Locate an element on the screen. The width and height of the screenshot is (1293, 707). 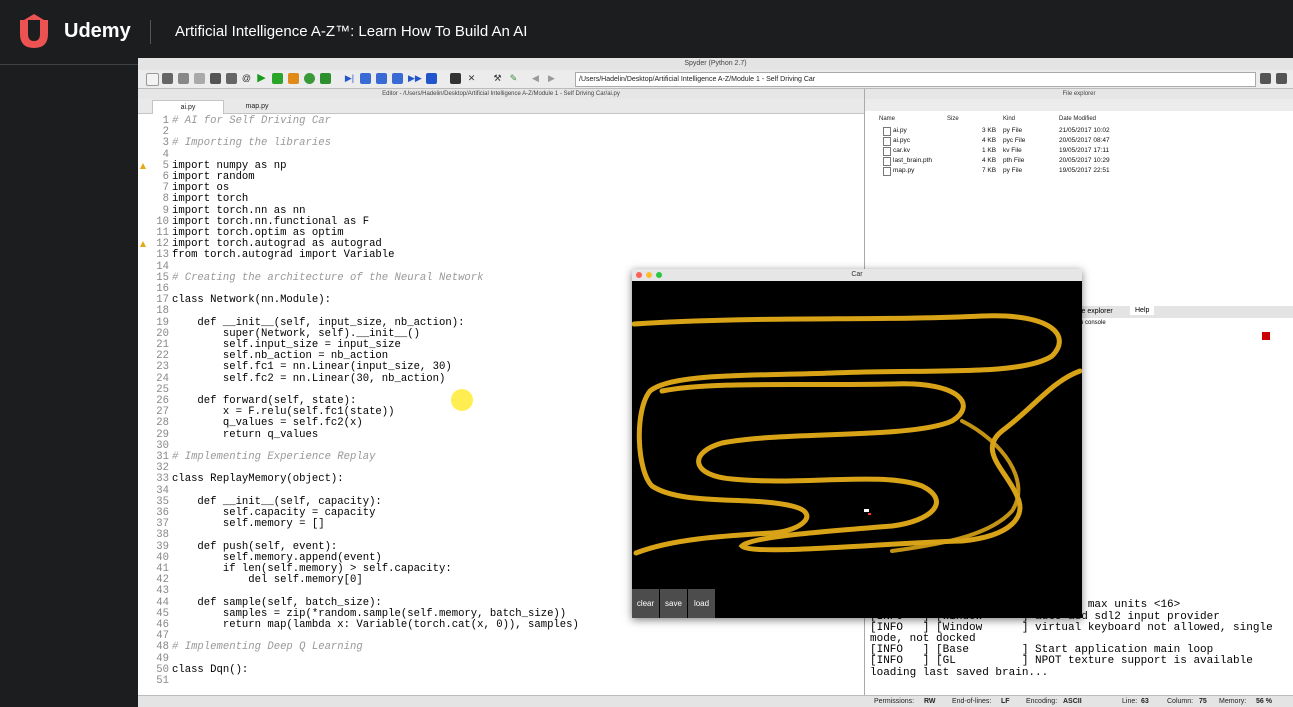
file-size: 1 KB is located at coordinates (989, 150).